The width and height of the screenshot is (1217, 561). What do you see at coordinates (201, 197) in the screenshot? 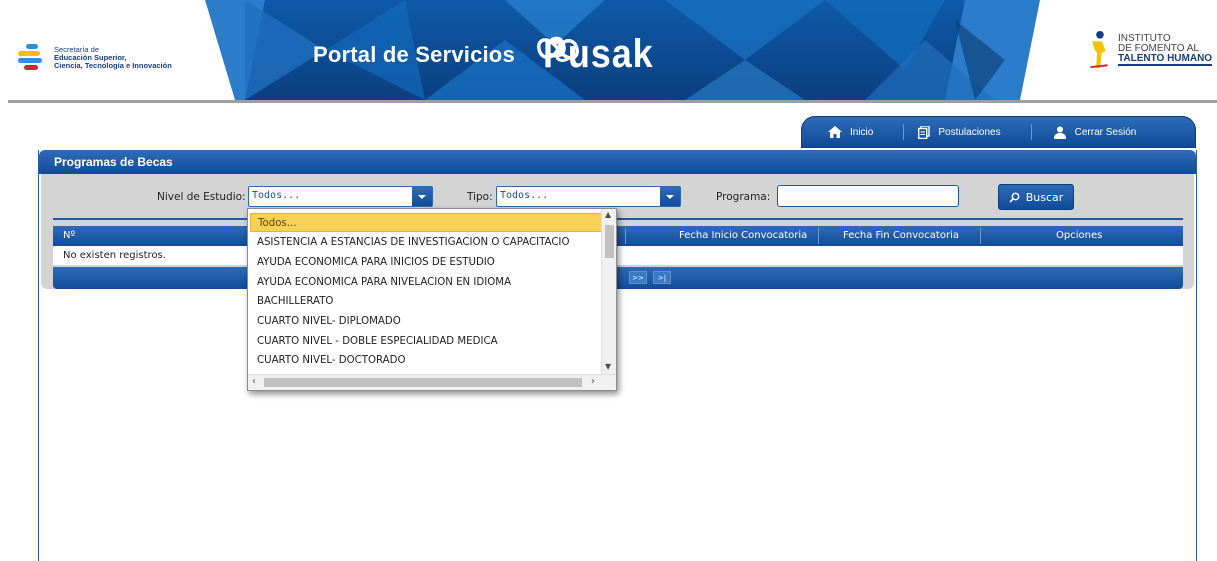
I see `nivel-estudio-label: Nivel de Estudio:` at bounding box center [201, 197].